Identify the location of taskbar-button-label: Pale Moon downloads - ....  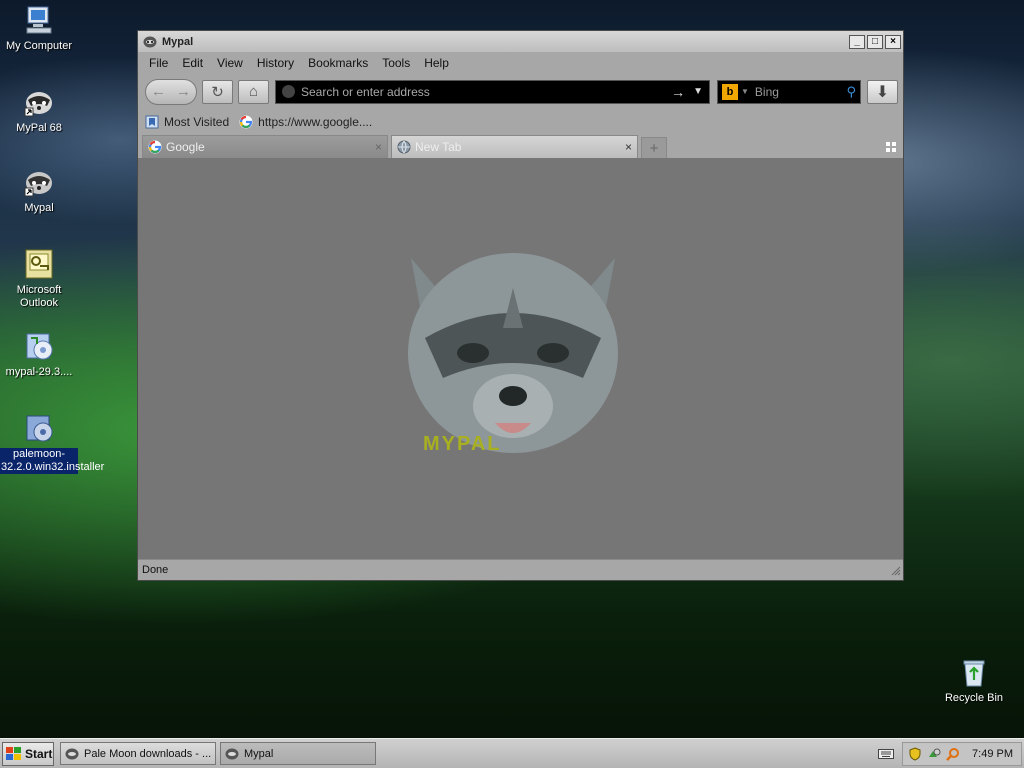
(148, 753).